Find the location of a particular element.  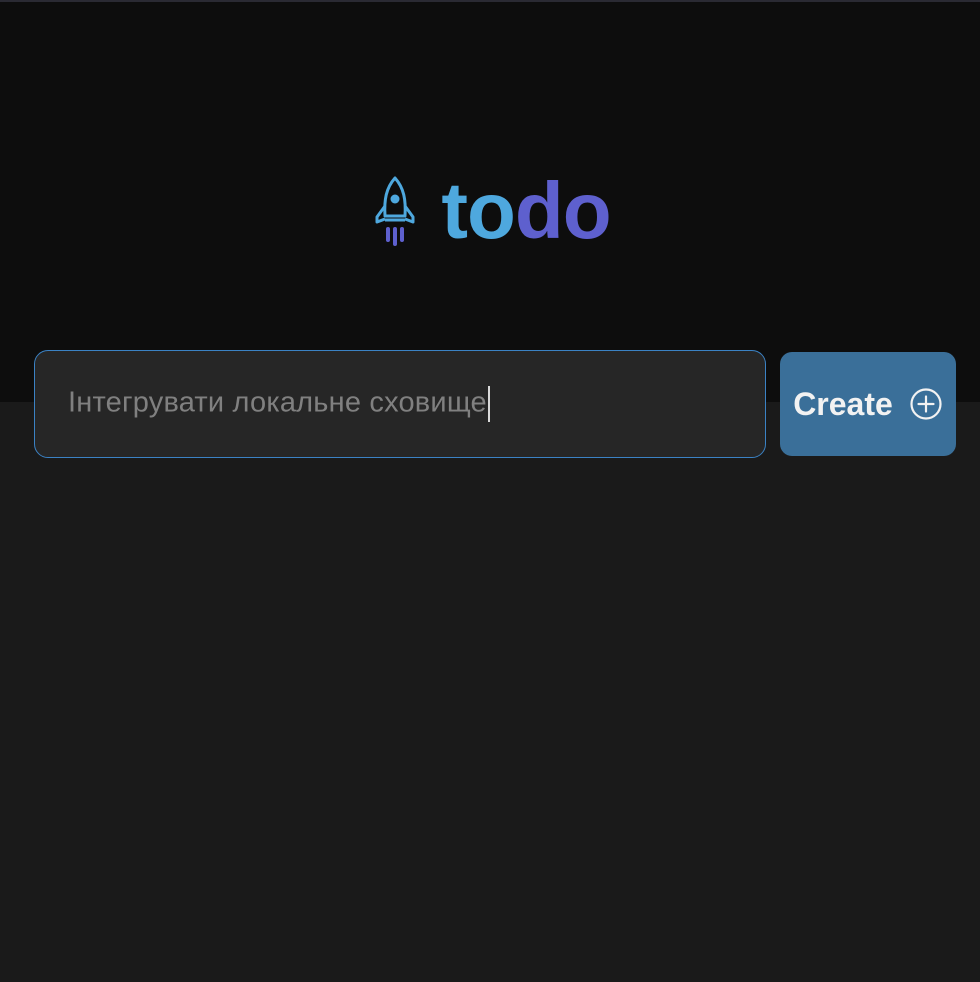

create-button: Create is located at coordinates (868, 404).